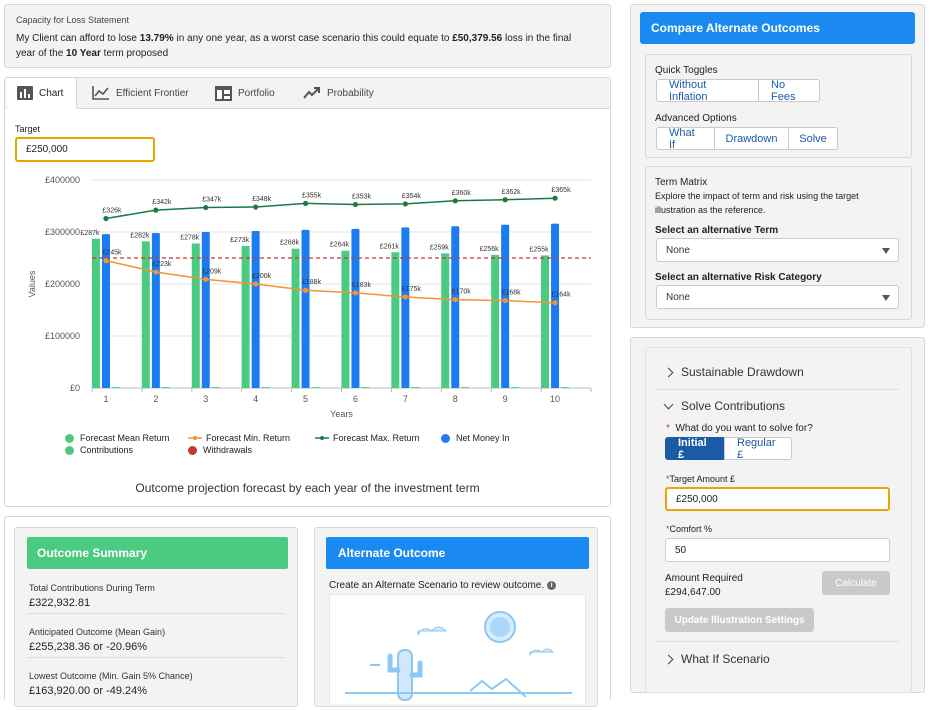 This screenshot has width=930, height=710. Describe the element at coordinates (562, 295) in the screenshot. I see `data-label-forecast-min-return: £164k` at that location.